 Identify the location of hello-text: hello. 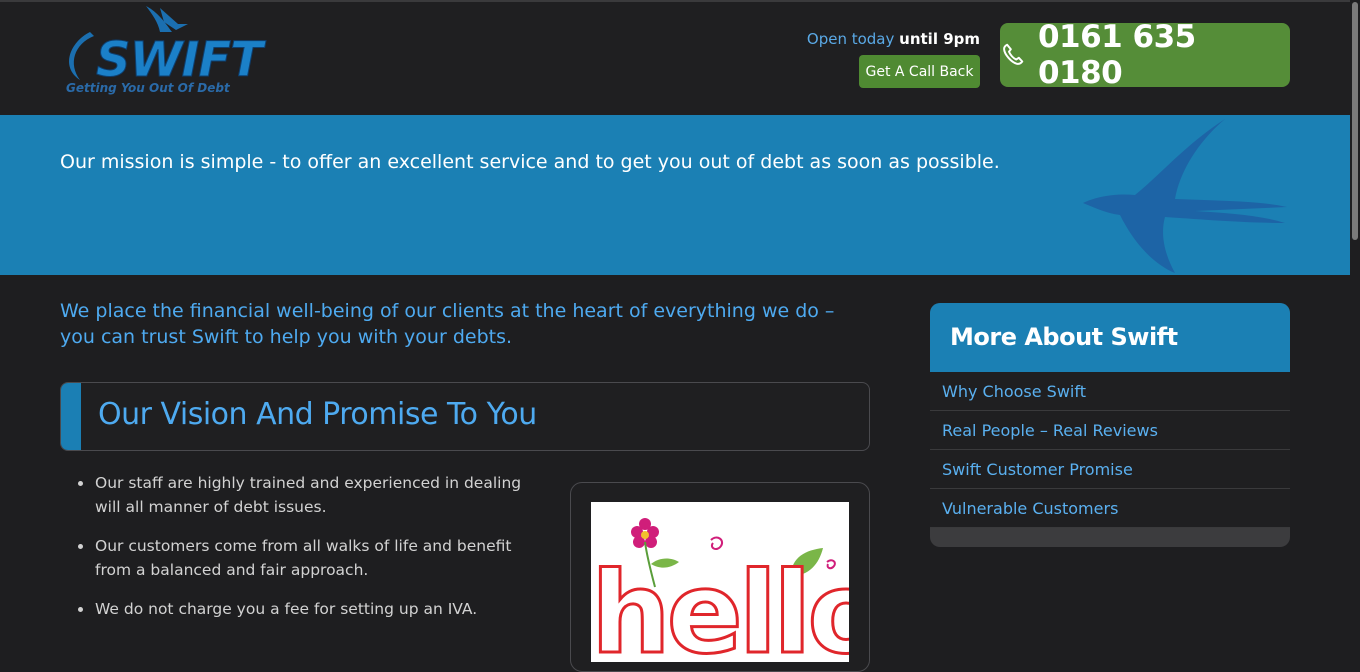
(720, 605).